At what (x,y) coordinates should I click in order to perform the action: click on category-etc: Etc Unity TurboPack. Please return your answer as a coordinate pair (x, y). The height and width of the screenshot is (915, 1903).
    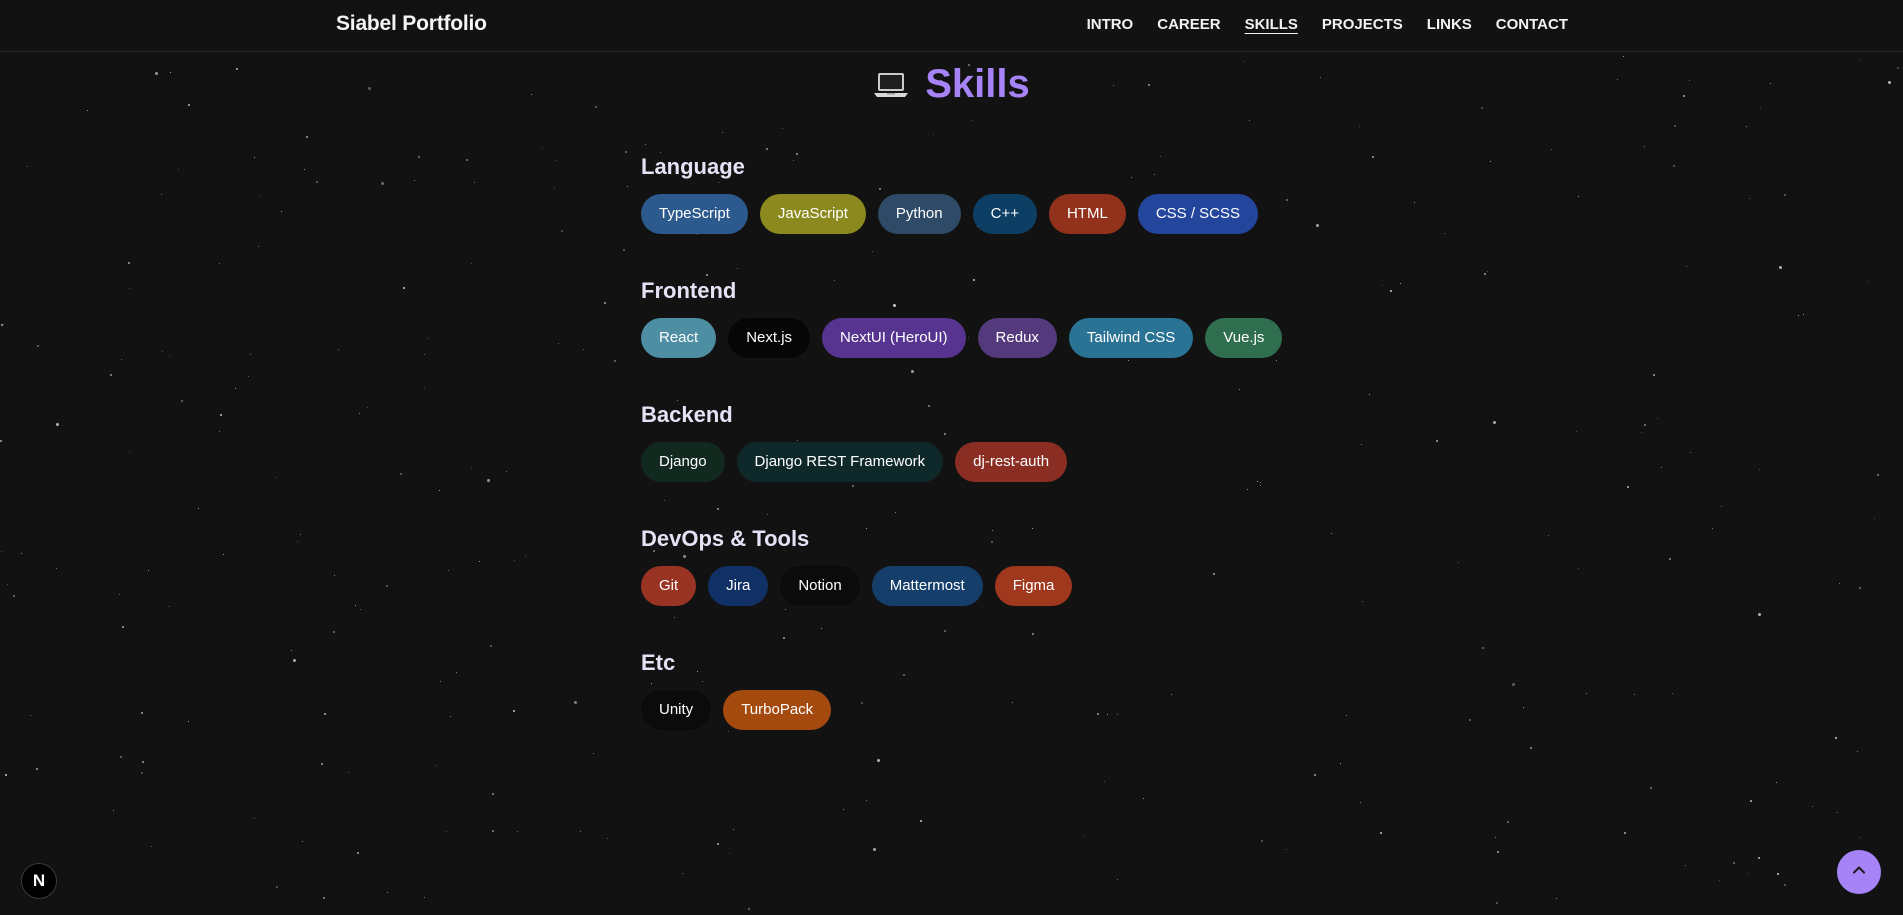
    Looking at the image, I should click on (991, 710).